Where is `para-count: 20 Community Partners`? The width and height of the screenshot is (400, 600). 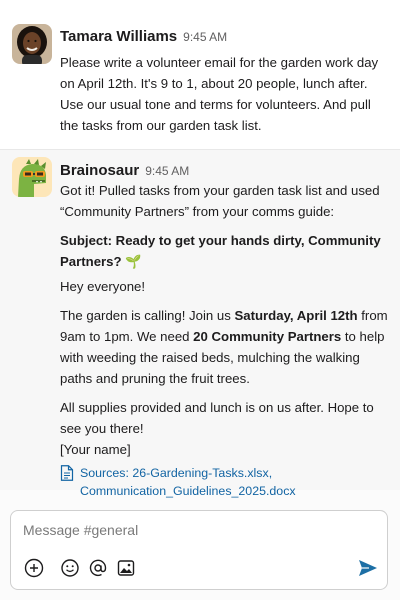 para-count: 20 Community Partners is located at coordinates (267, 336).